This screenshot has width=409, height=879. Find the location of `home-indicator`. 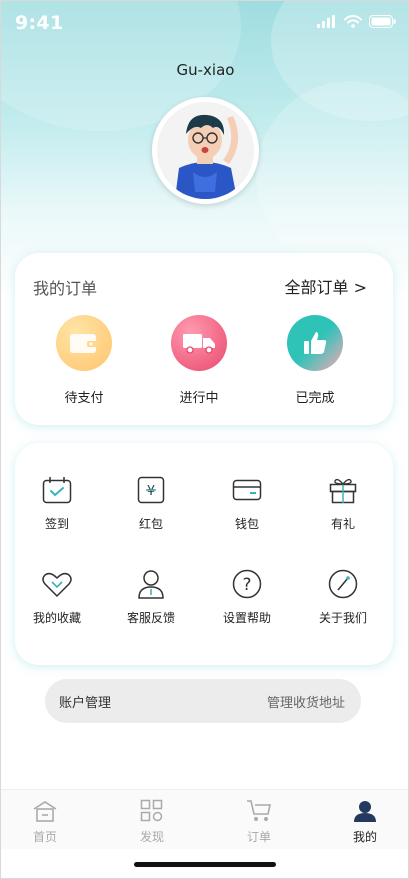

home-indicator is located at coordinates (205, 864).